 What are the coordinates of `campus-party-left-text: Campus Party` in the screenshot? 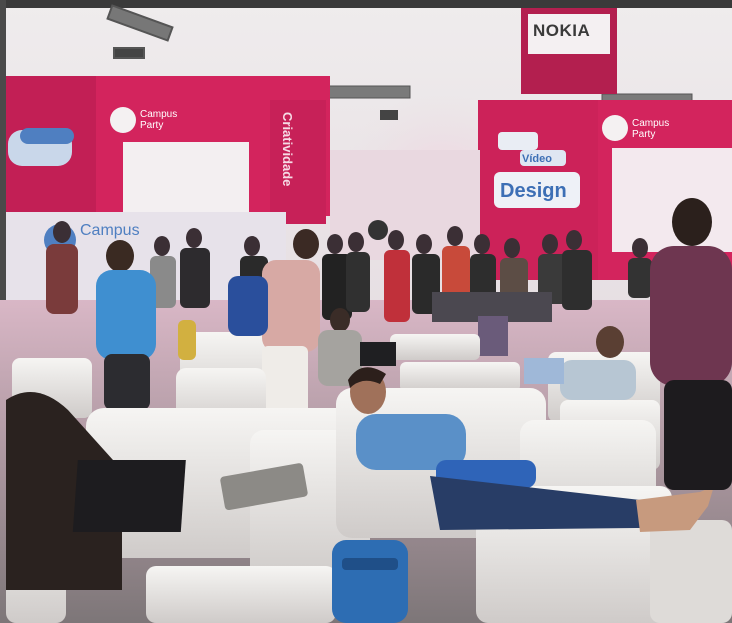 It's located at (159, 120).